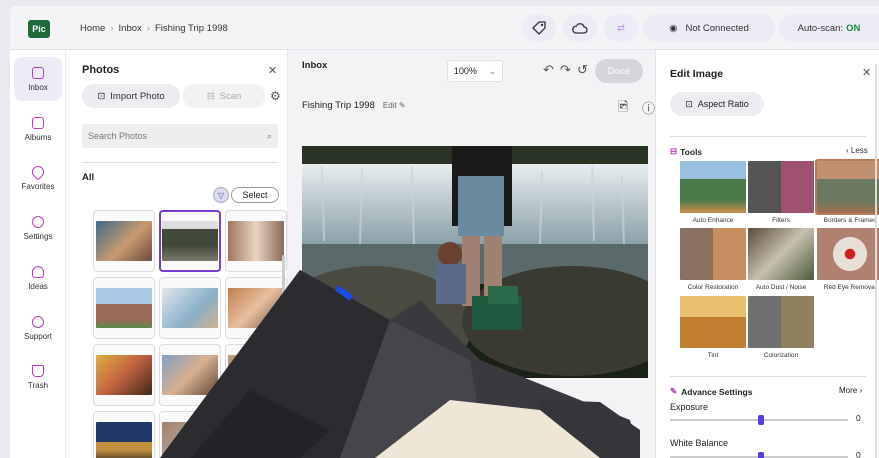  What do you see at coordinates (691, 151) in the screenshot?
I see `tools-label: Tools` at bounding box center [691, 151].